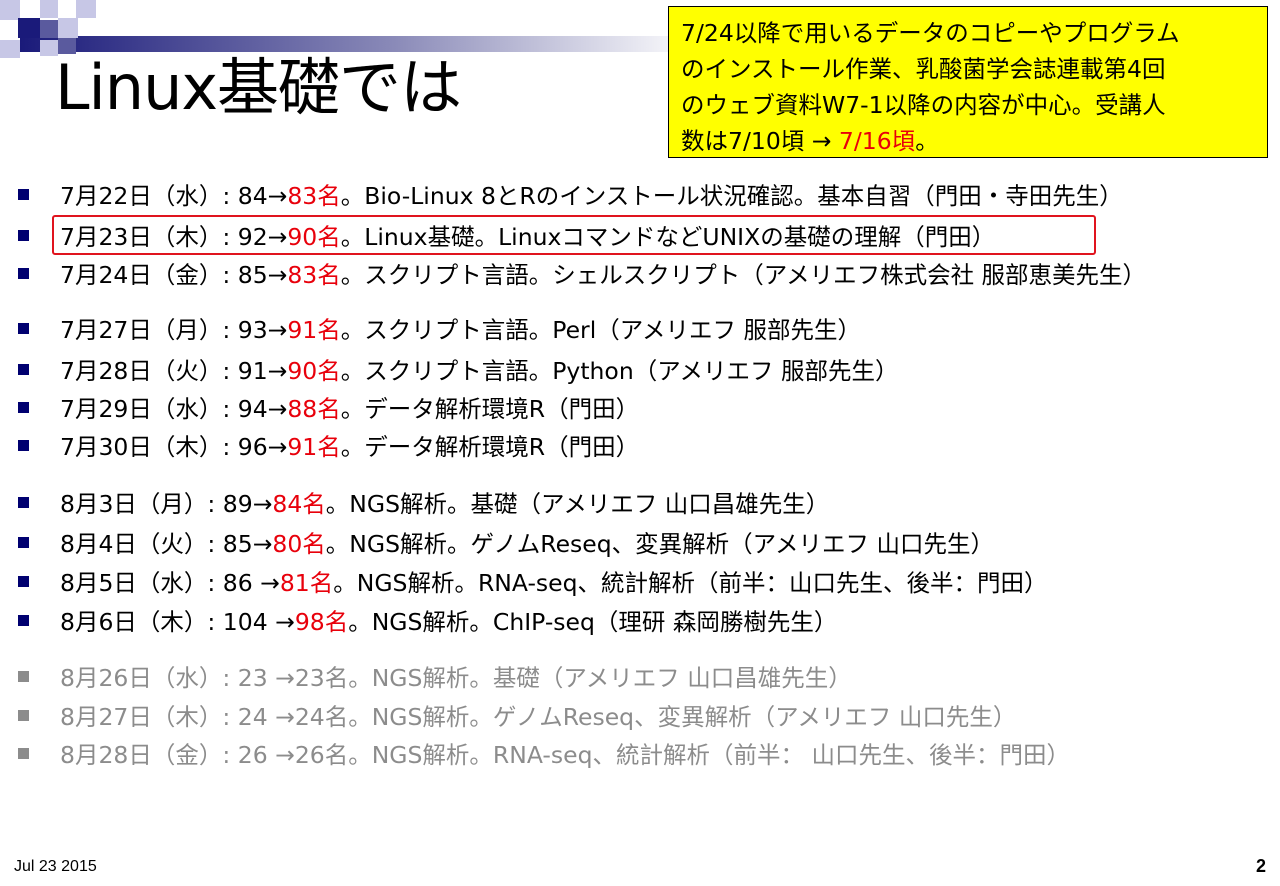 This screenshot has width=1280, height=886. What do you see at coordinates (306, 583) in the screenshot?
I see `item-count: 81名` at bounding box center [306, 583].